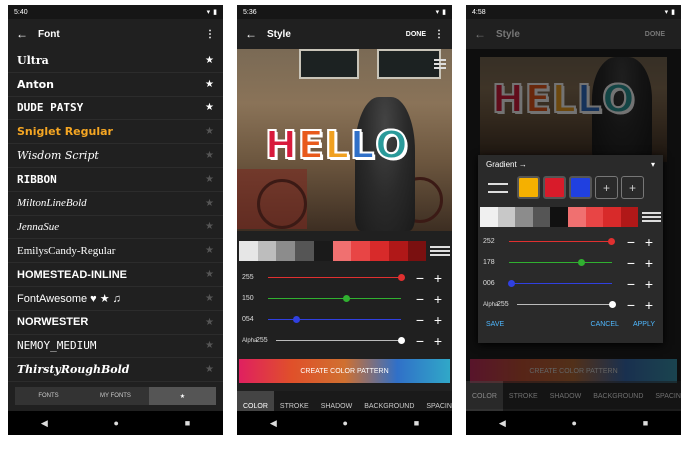 The height and width of the screenshot is (450, 688). I want to click on font-row: EmilysCandy-Regular ★, so click(115, 251).